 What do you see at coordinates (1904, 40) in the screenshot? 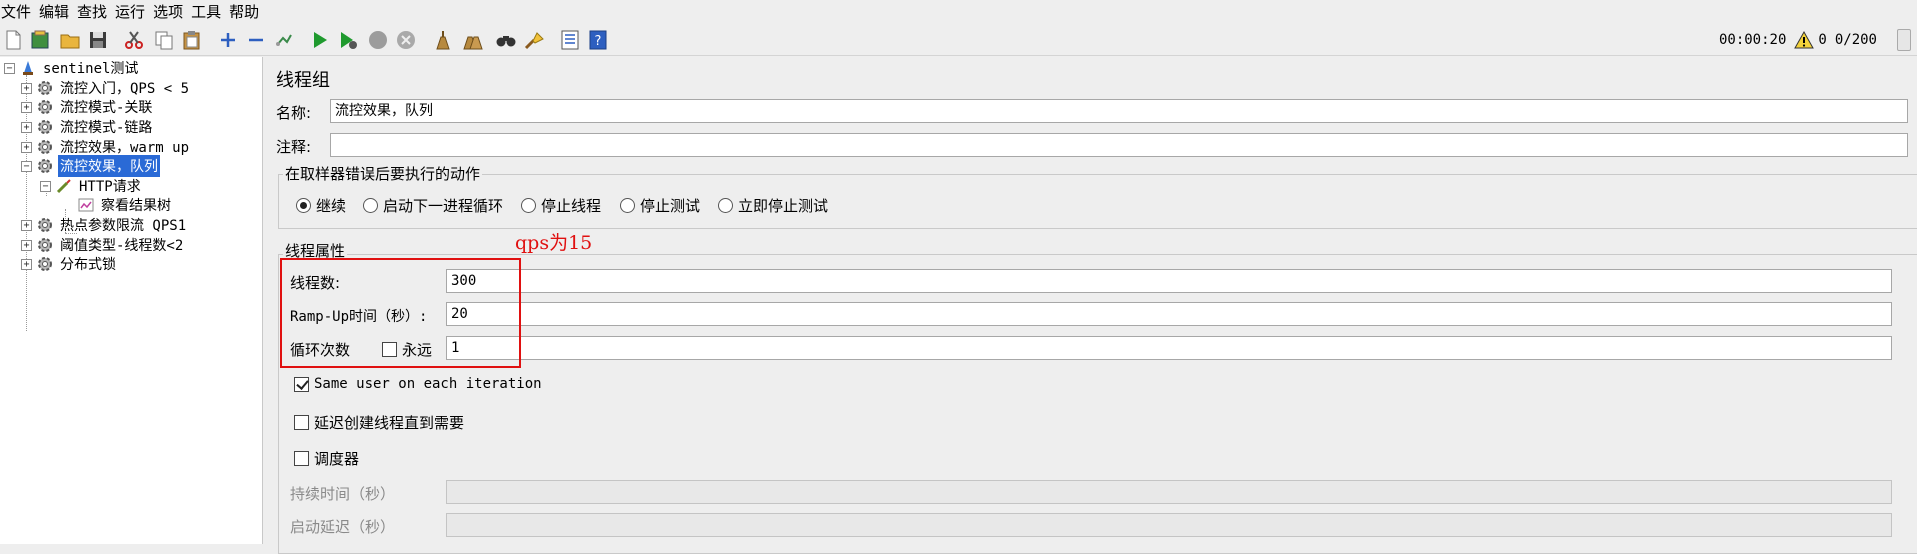
I see `toolbar-grip` at bounding box center [1904, 40].